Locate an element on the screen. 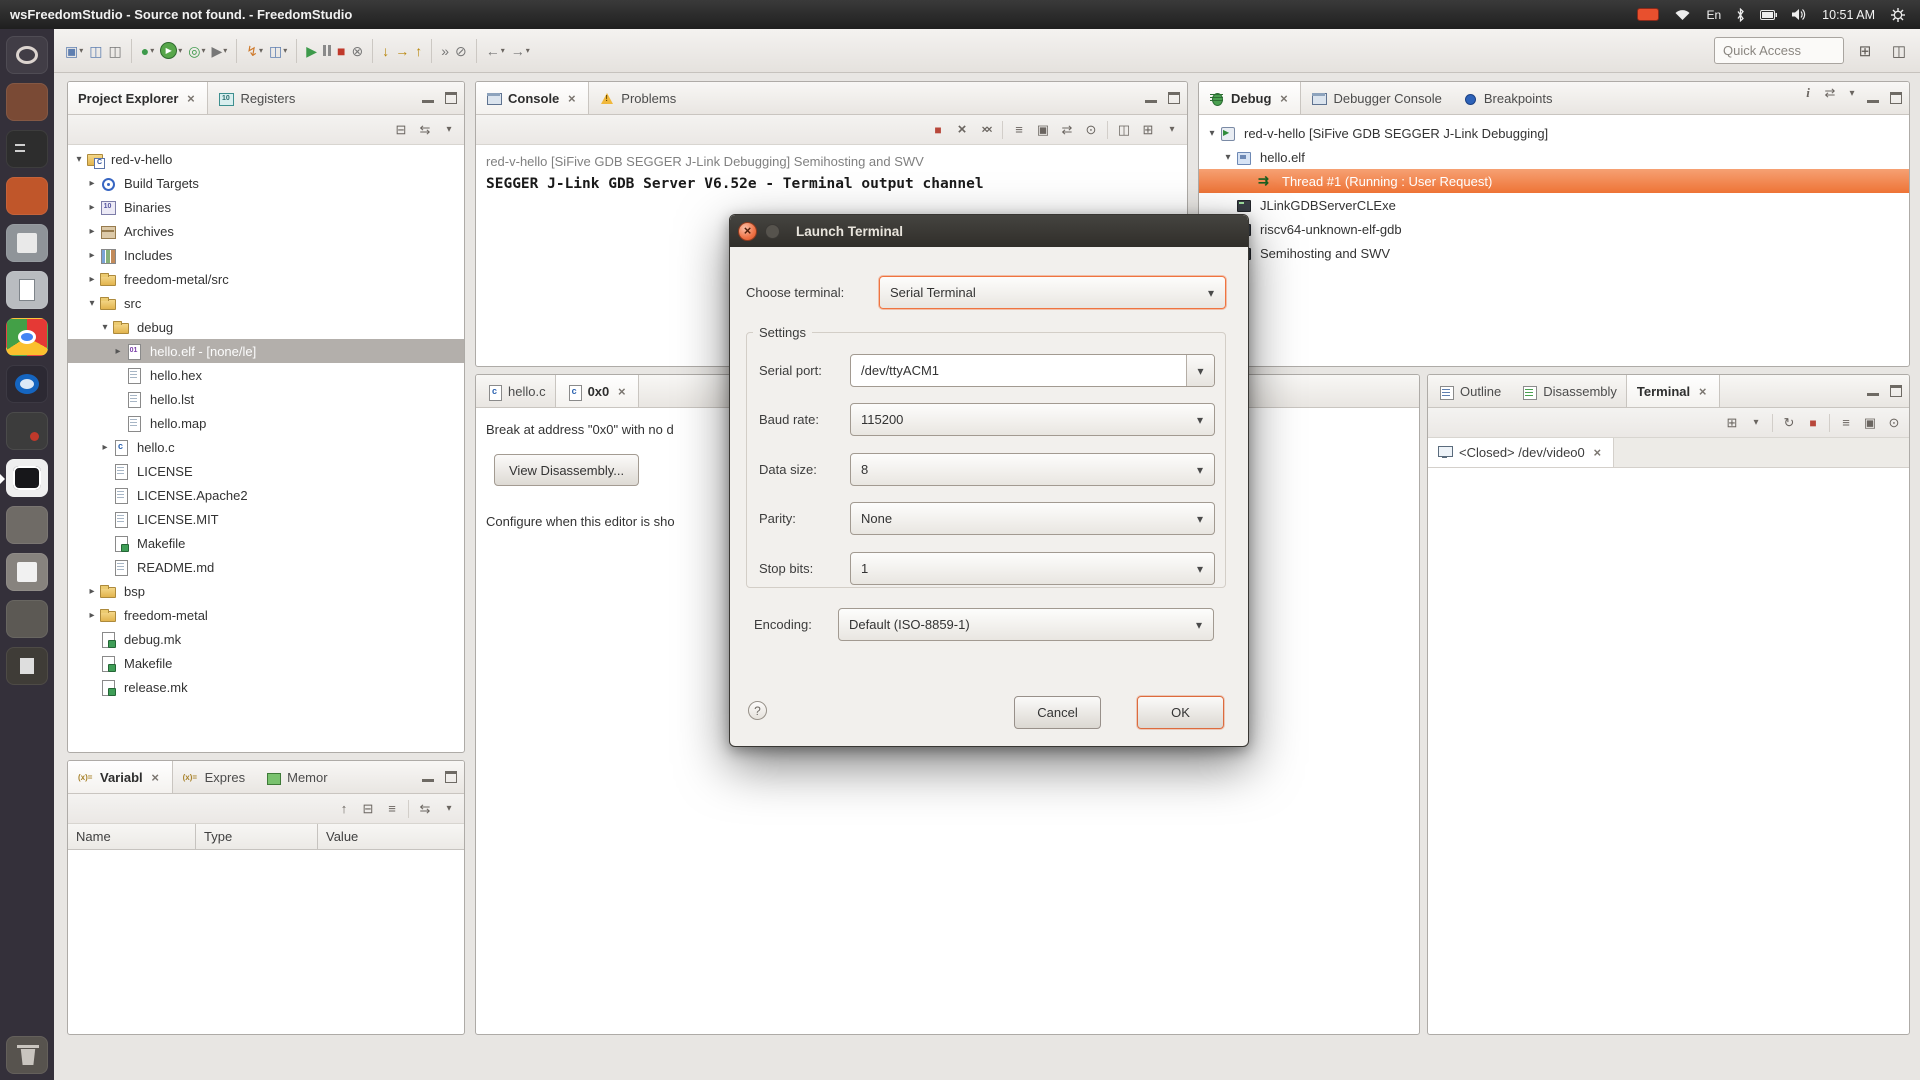 Image resolution: width=1920 pixels, height=1080 pixels. tree-item: hello.map is located at coordinates (266, 423).